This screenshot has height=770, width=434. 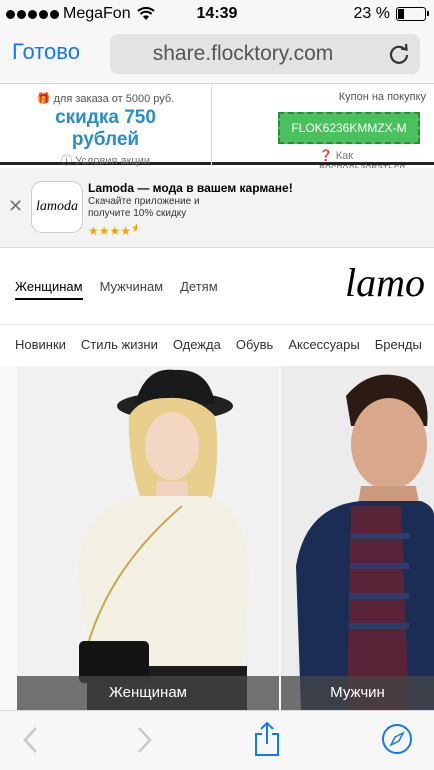 I want to click on tab-women: Женщинам, so click(x=49, y=289).